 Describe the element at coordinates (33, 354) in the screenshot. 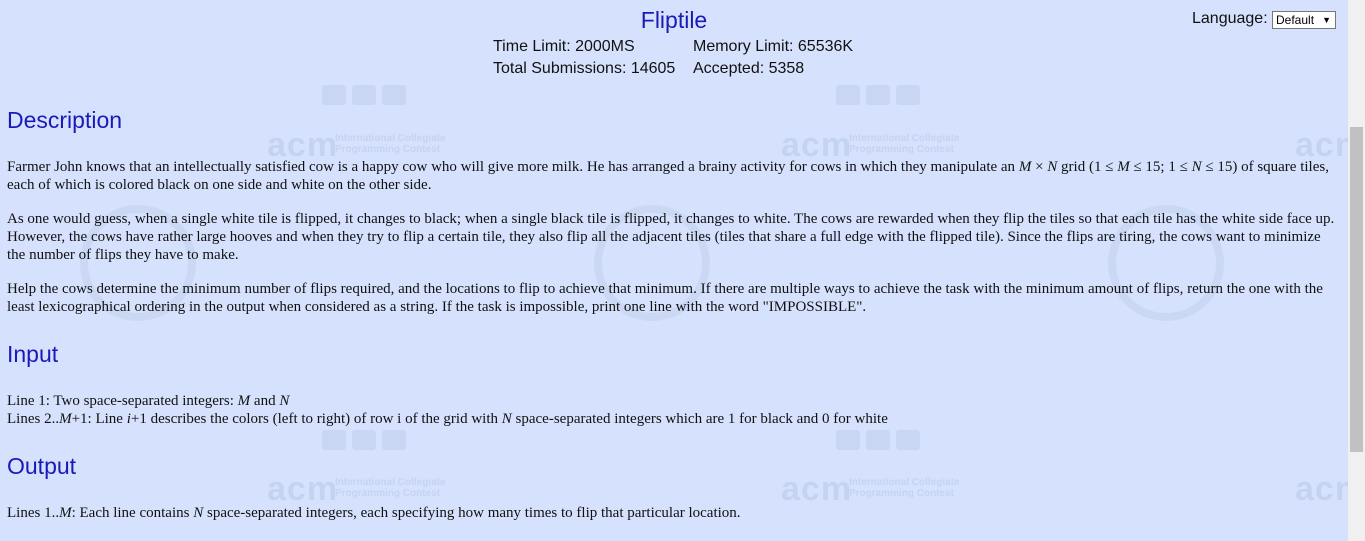

I see `input-heading: Input` at that location.